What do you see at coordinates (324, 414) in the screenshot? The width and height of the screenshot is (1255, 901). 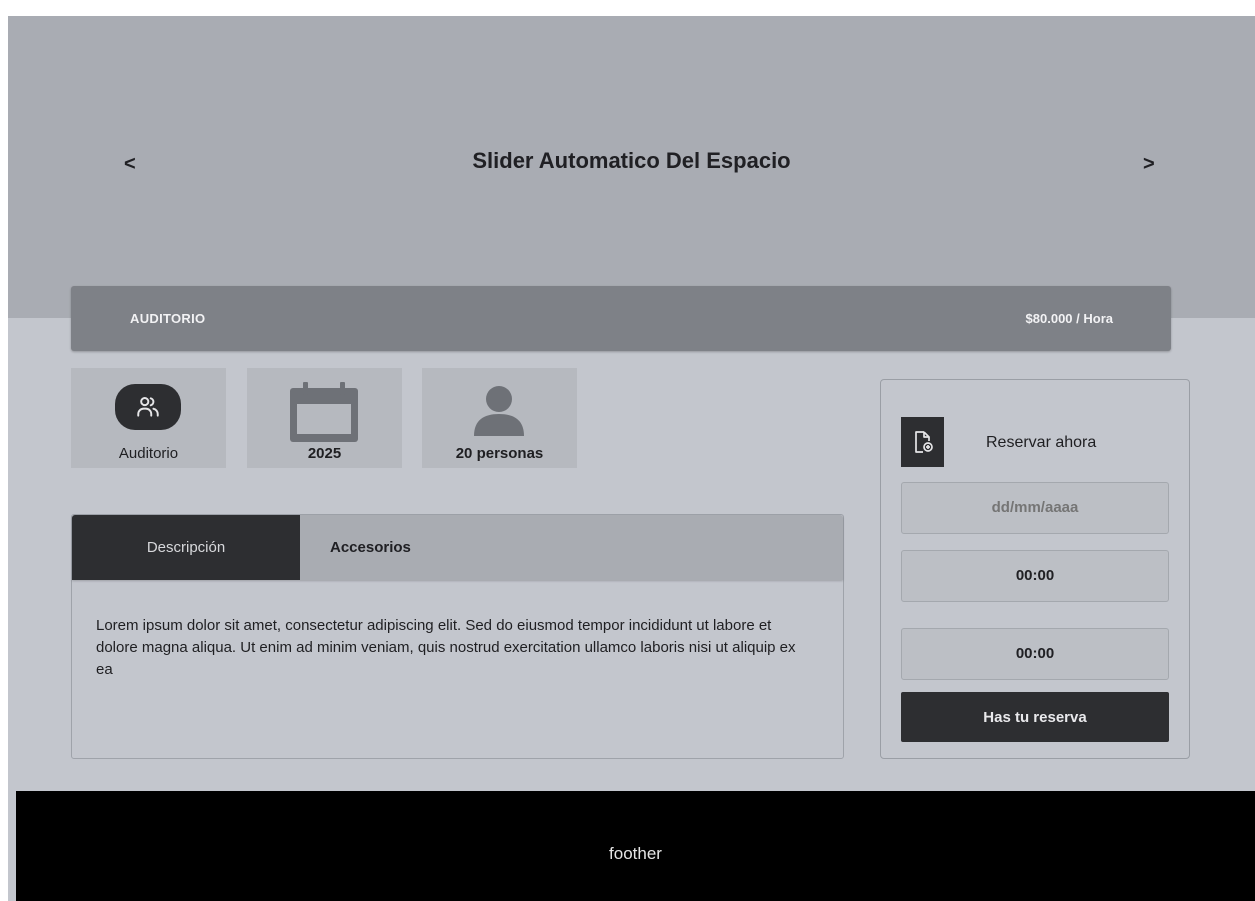 I see `calendar-icon` at bounding box center [324, 414].